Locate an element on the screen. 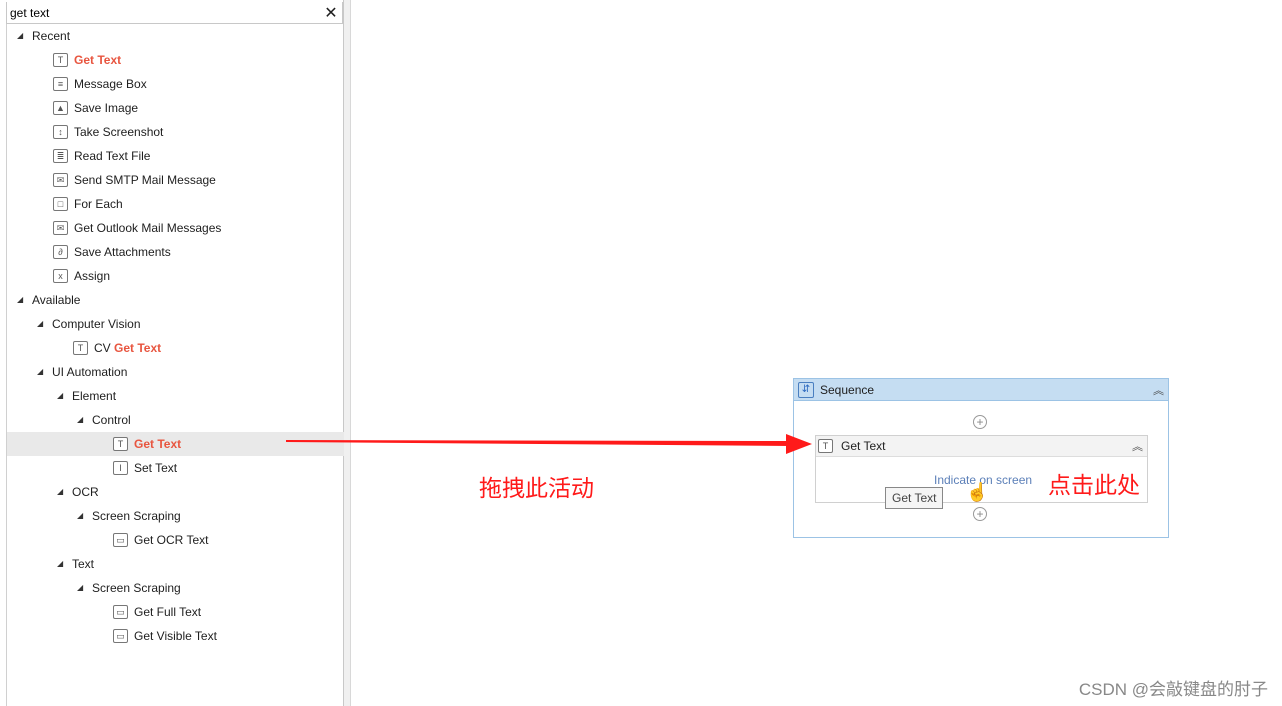 The height and width of the screenshot is (706, 1282). assign-icon: x is located at coordinates (60, 276).